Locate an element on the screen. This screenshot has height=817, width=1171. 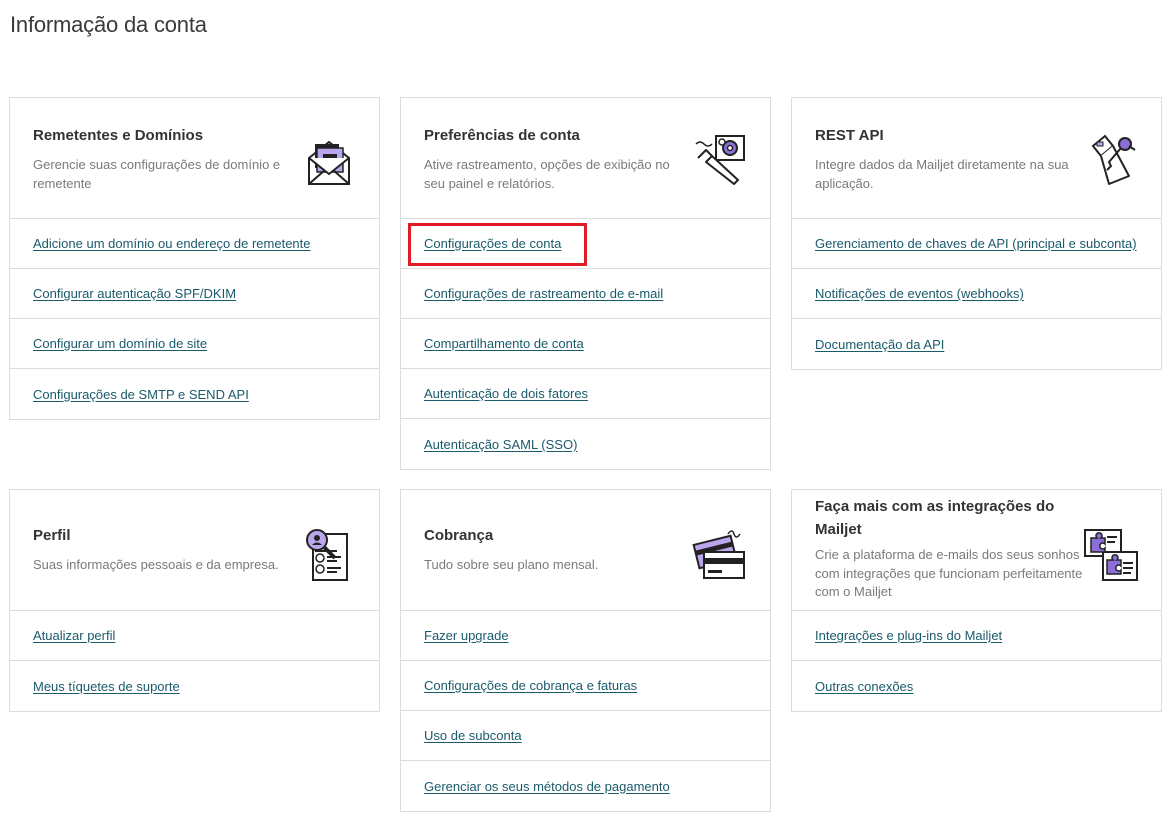
keys-icon is located at coordinates (1113, 159).